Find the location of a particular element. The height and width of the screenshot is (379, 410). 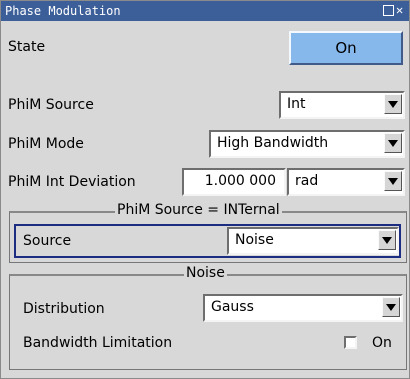

bandwidth-checkbox-label: On is located at coordinates (382, 343).